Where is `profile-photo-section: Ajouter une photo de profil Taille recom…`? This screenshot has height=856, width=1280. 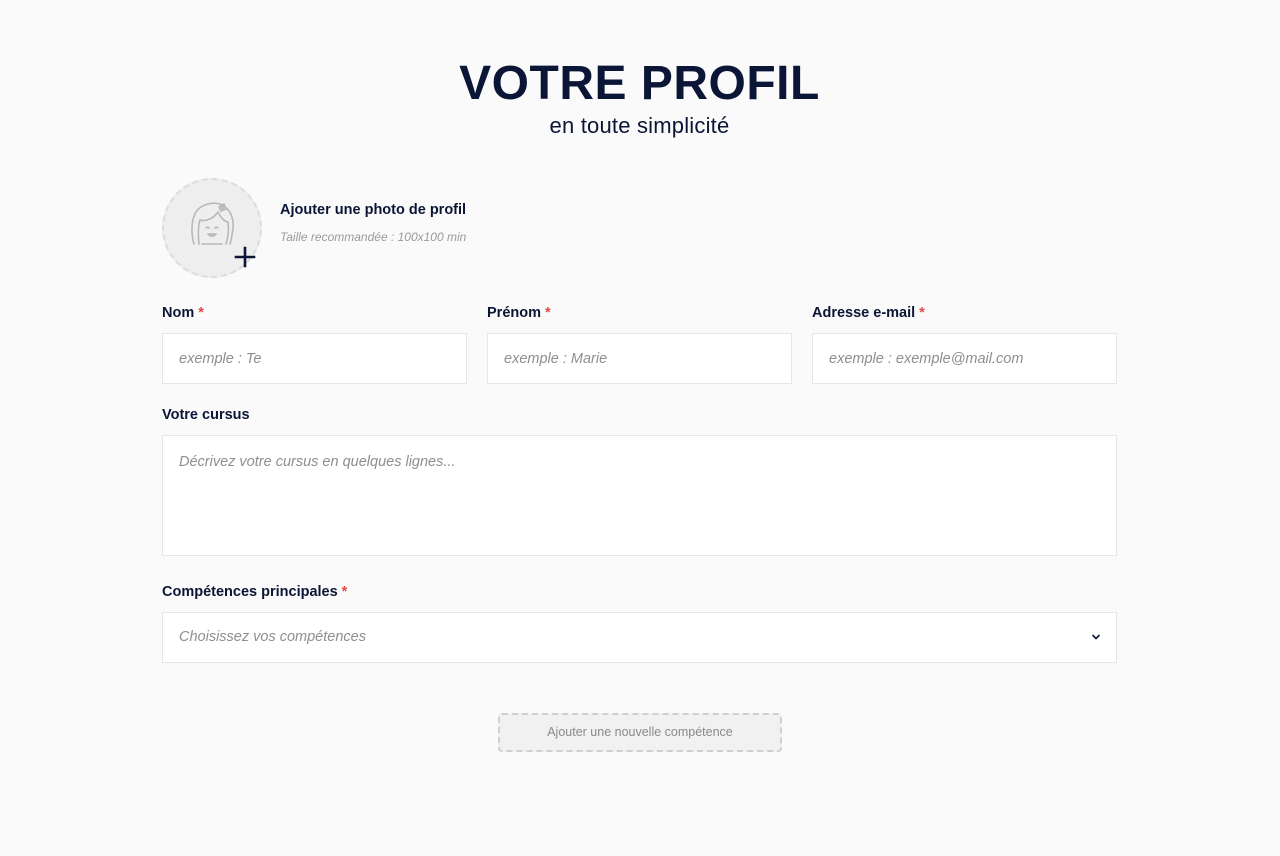
profile-photo-section: Ajouter une photo de profil Taille recom… is located at coordinates (422, 228).